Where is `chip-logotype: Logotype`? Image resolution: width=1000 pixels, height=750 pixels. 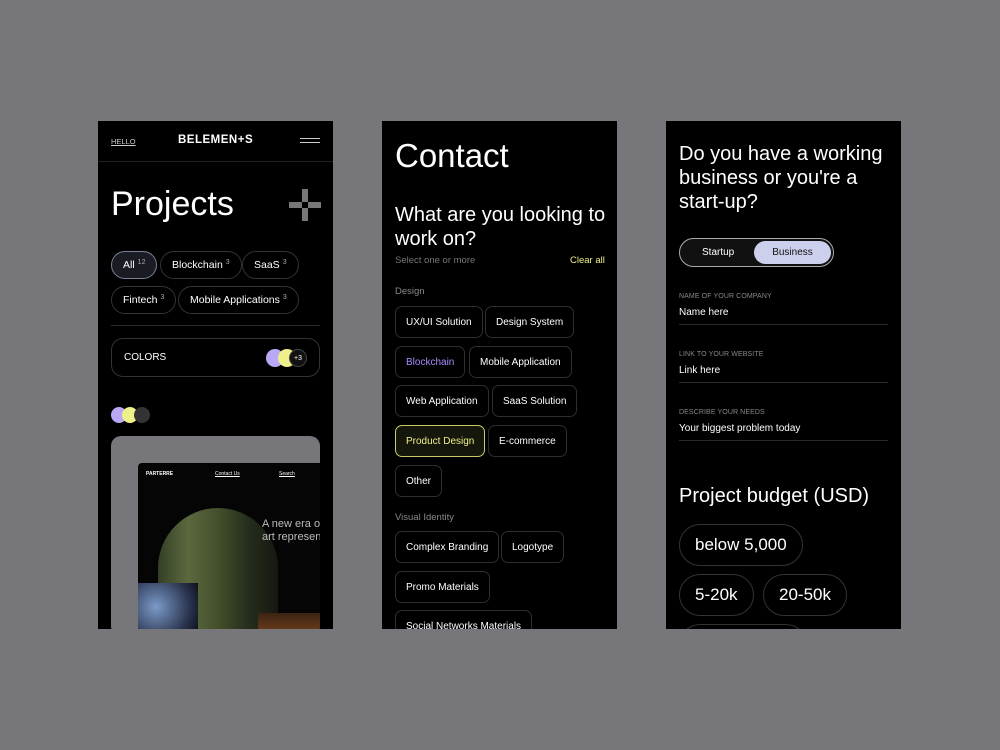 chip-logotype: Logotype is located at coordinates (533, 547).